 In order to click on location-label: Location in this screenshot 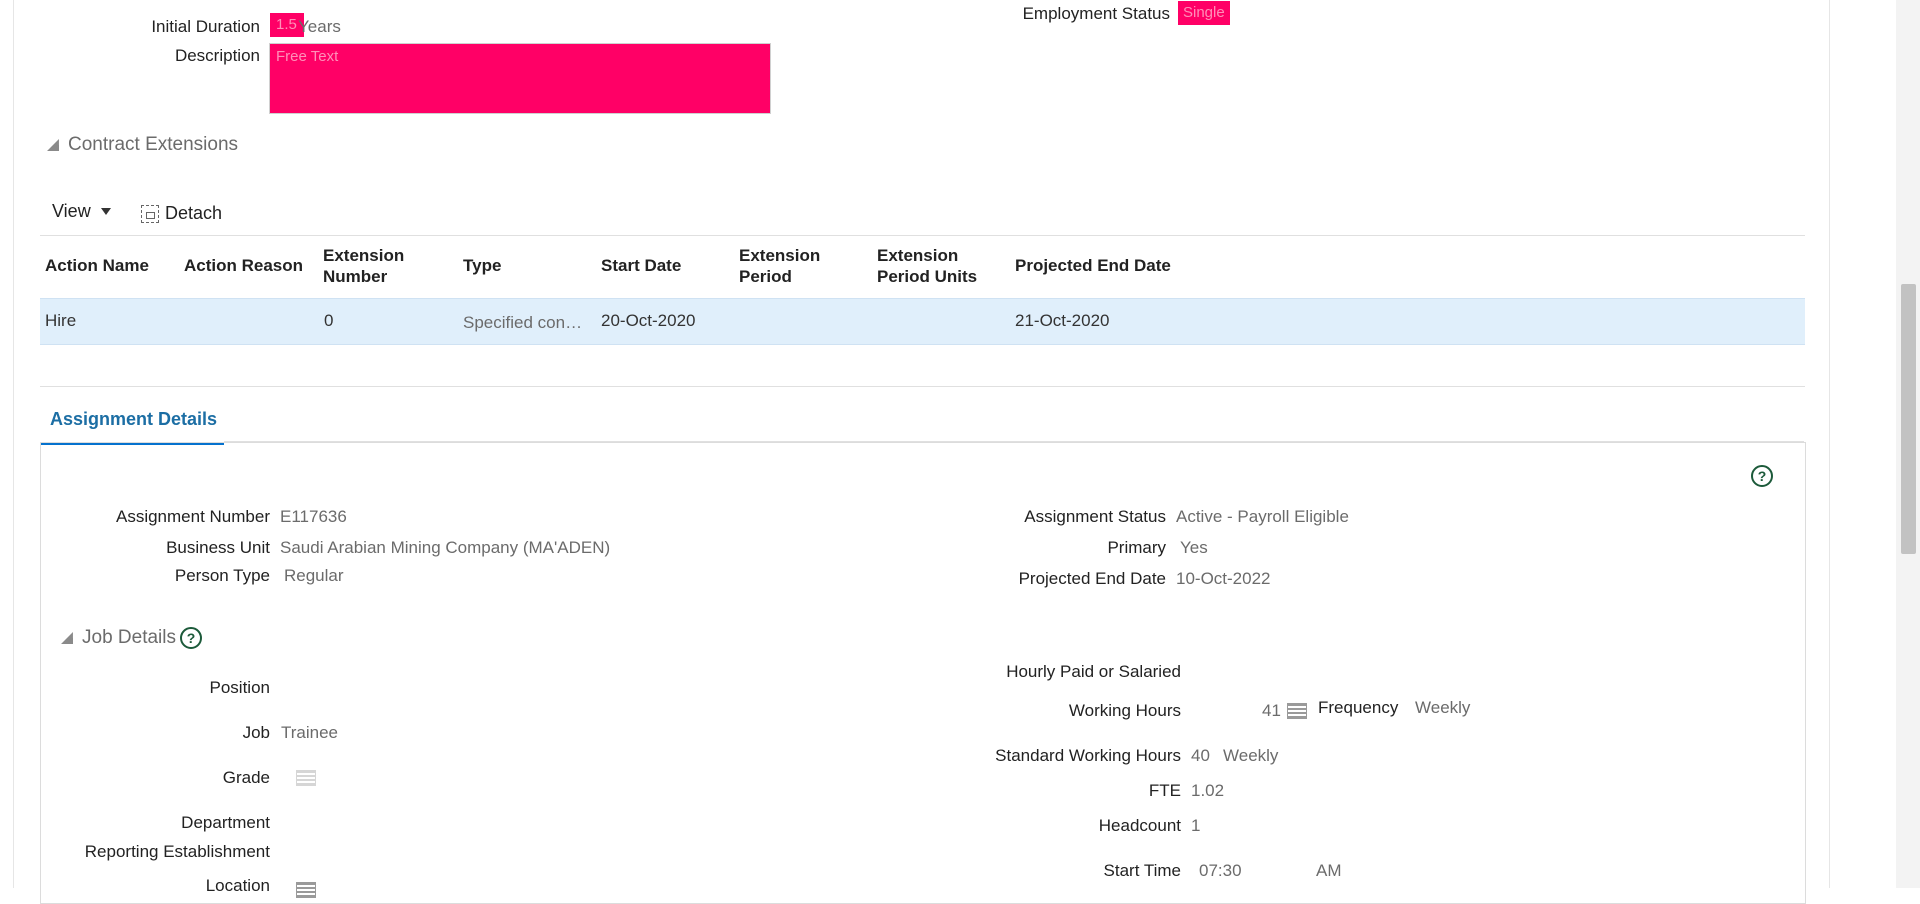, I will do `click(237, 885)`.